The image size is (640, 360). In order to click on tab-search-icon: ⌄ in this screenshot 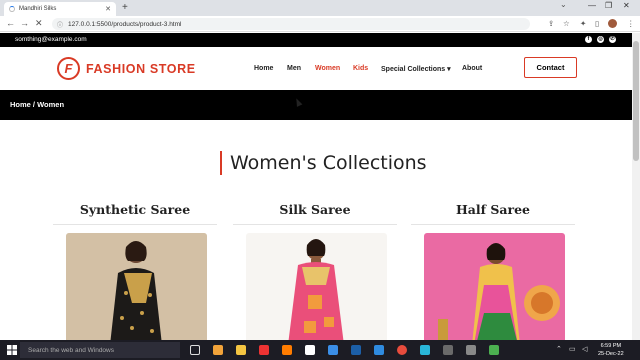, I will do `click(563, 4)`.